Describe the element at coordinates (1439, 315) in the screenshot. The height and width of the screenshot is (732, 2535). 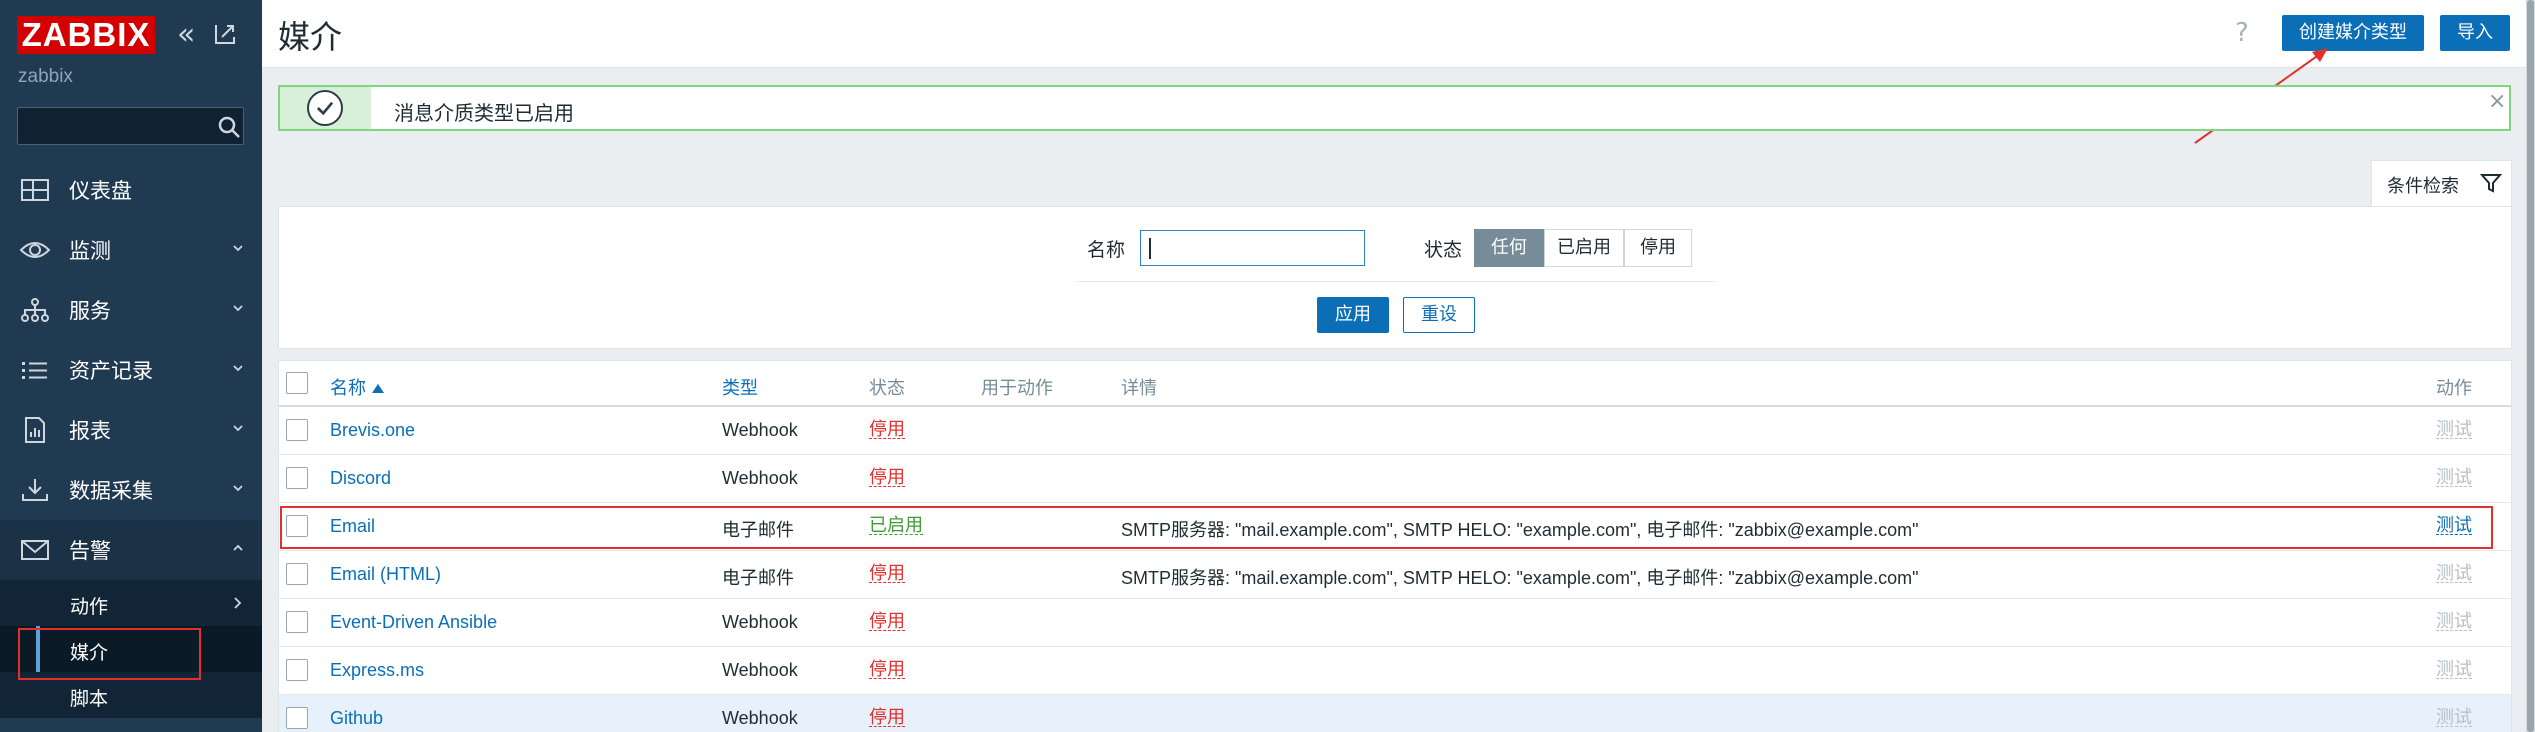
I see `reset-button: 重设` at that location.